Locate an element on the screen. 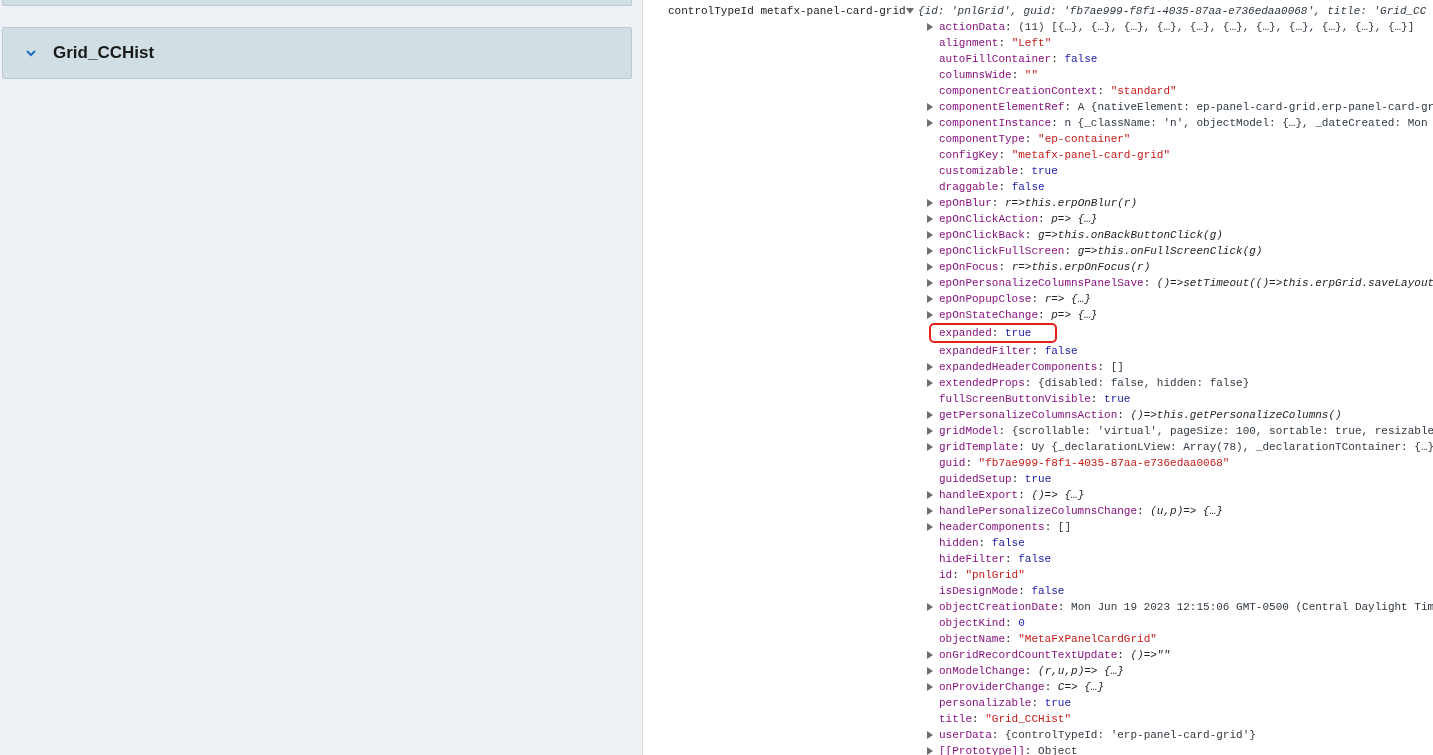  panel-card: Grid_CCHist is located at coordinates (317, 53).